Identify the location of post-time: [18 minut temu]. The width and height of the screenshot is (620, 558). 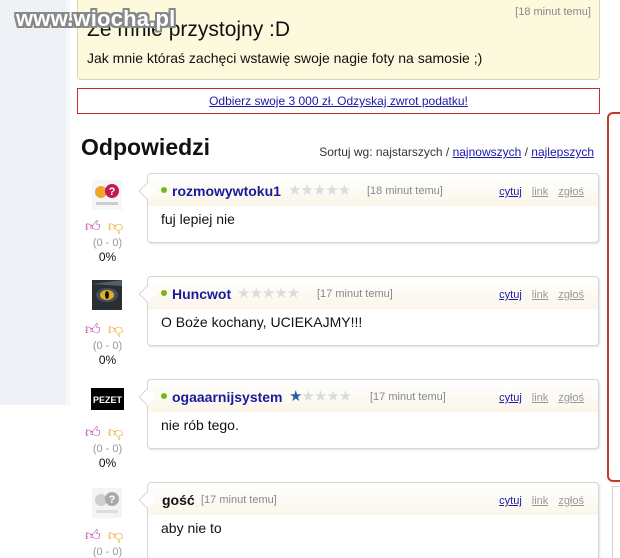
(553, 12).